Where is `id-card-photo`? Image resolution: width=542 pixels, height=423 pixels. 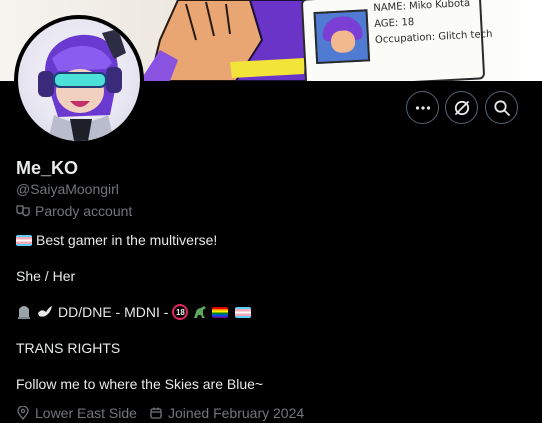 id-card-photo is located at coordinates (342, 37).